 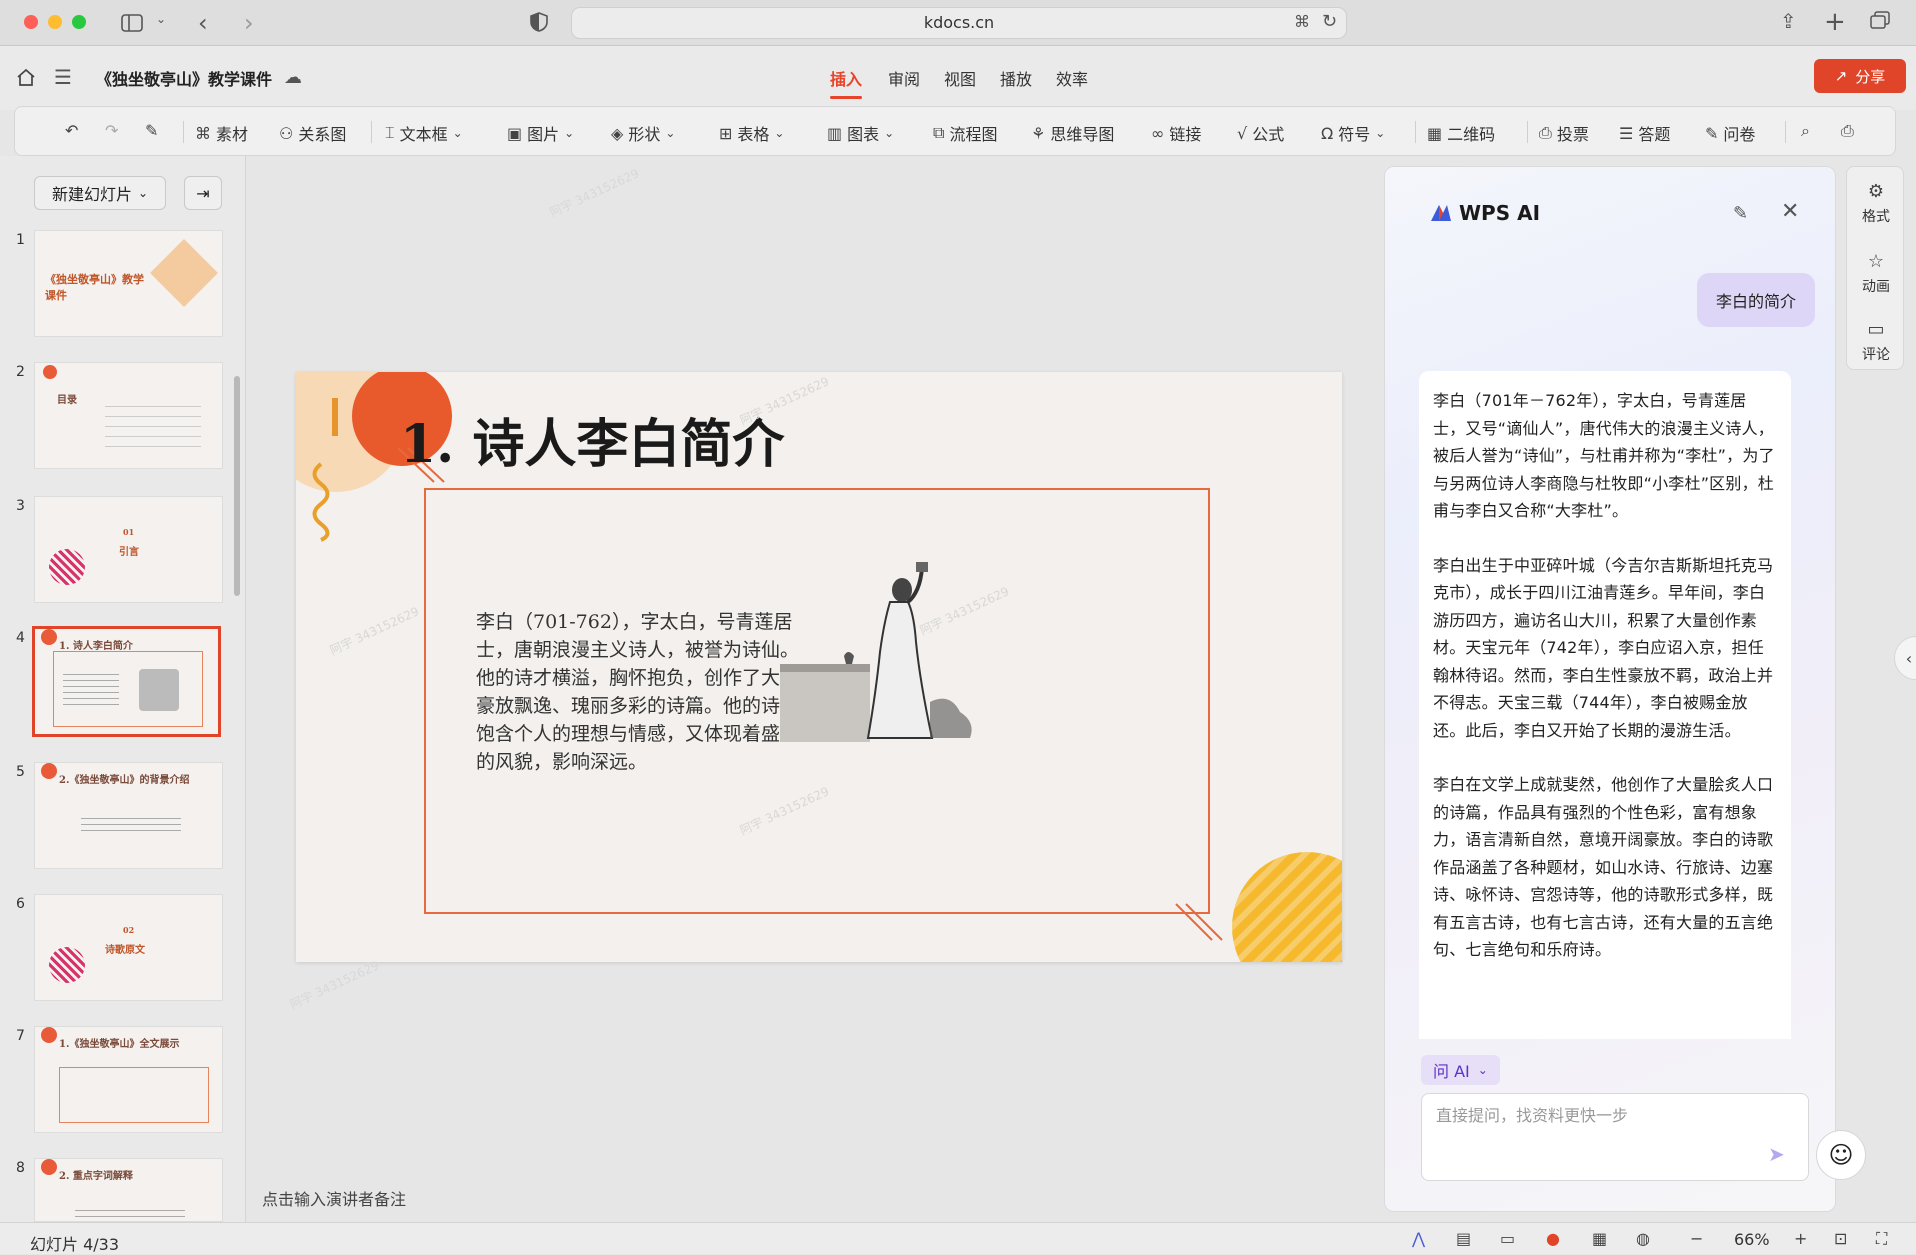 What do you see at coordinates (1835, 22) in the screenshot?
I see `new-tab-icon: +` at bounding box center [1835, 22].